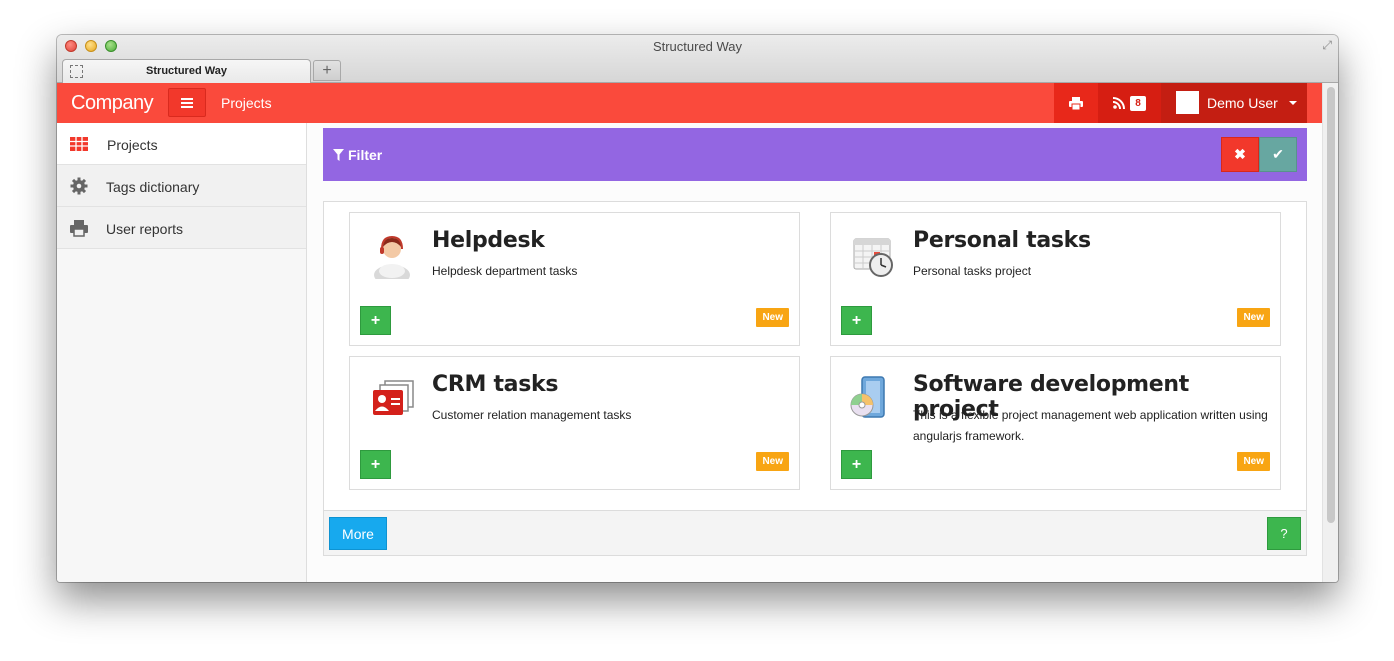 The image size is (1394, 661). I want to click on gear-icon, so click(79, 186).